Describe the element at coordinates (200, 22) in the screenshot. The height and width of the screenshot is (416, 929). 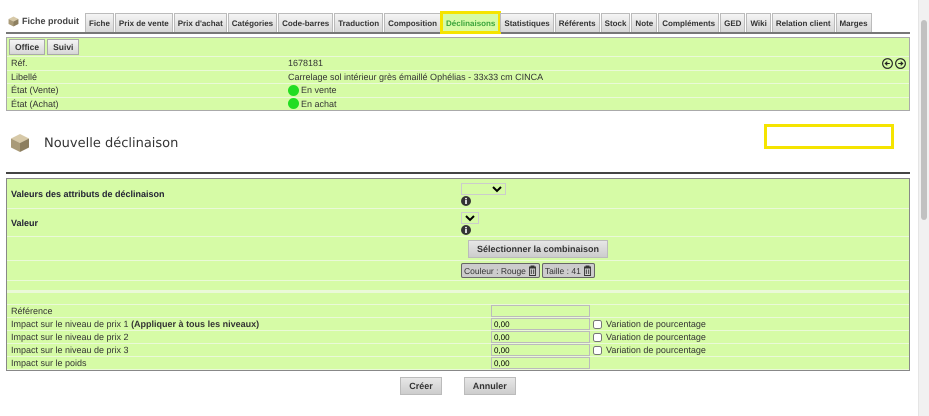
I see `tab: Prix d'achat` at that location.